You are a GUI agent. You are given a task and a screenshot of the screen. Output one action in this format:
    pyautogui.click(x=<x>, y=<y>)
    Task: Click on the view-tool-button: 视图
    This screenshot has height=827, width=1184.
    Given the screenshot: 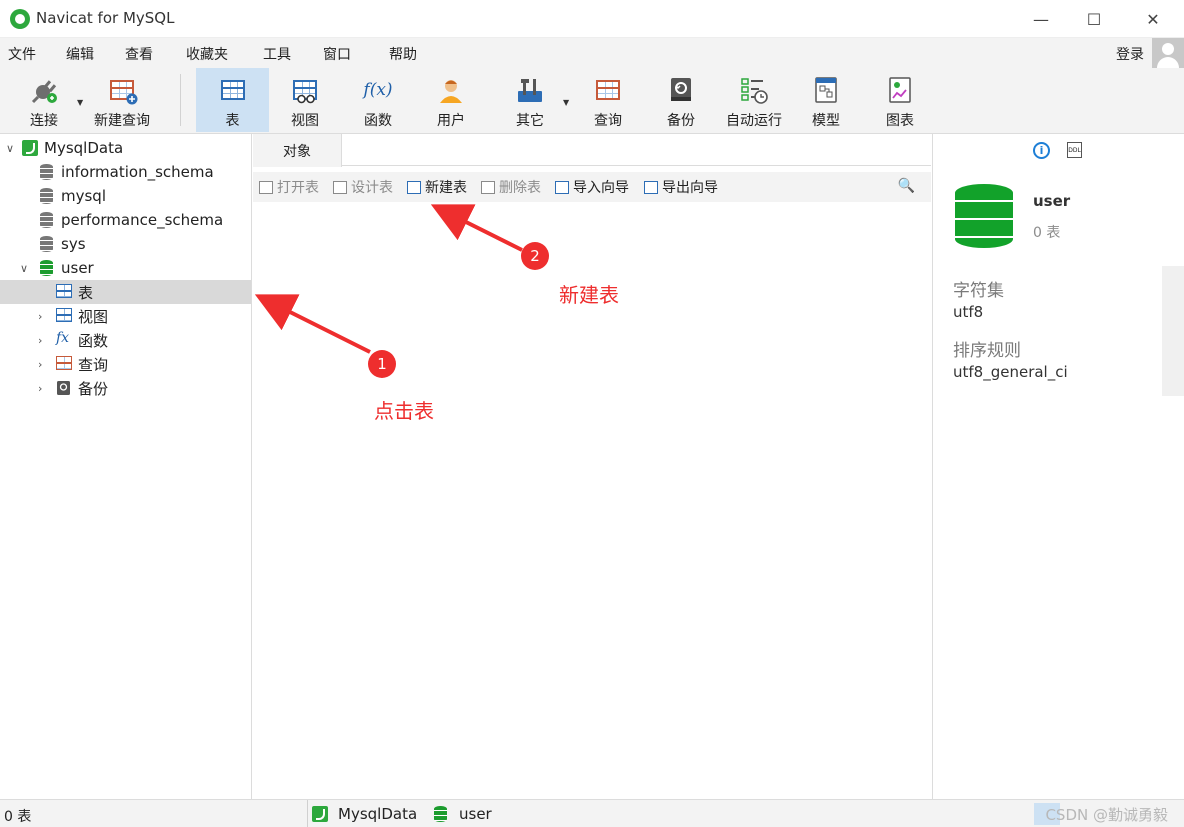 What is the action you would take?
    pyautogui.click(x=305, y=100)
    